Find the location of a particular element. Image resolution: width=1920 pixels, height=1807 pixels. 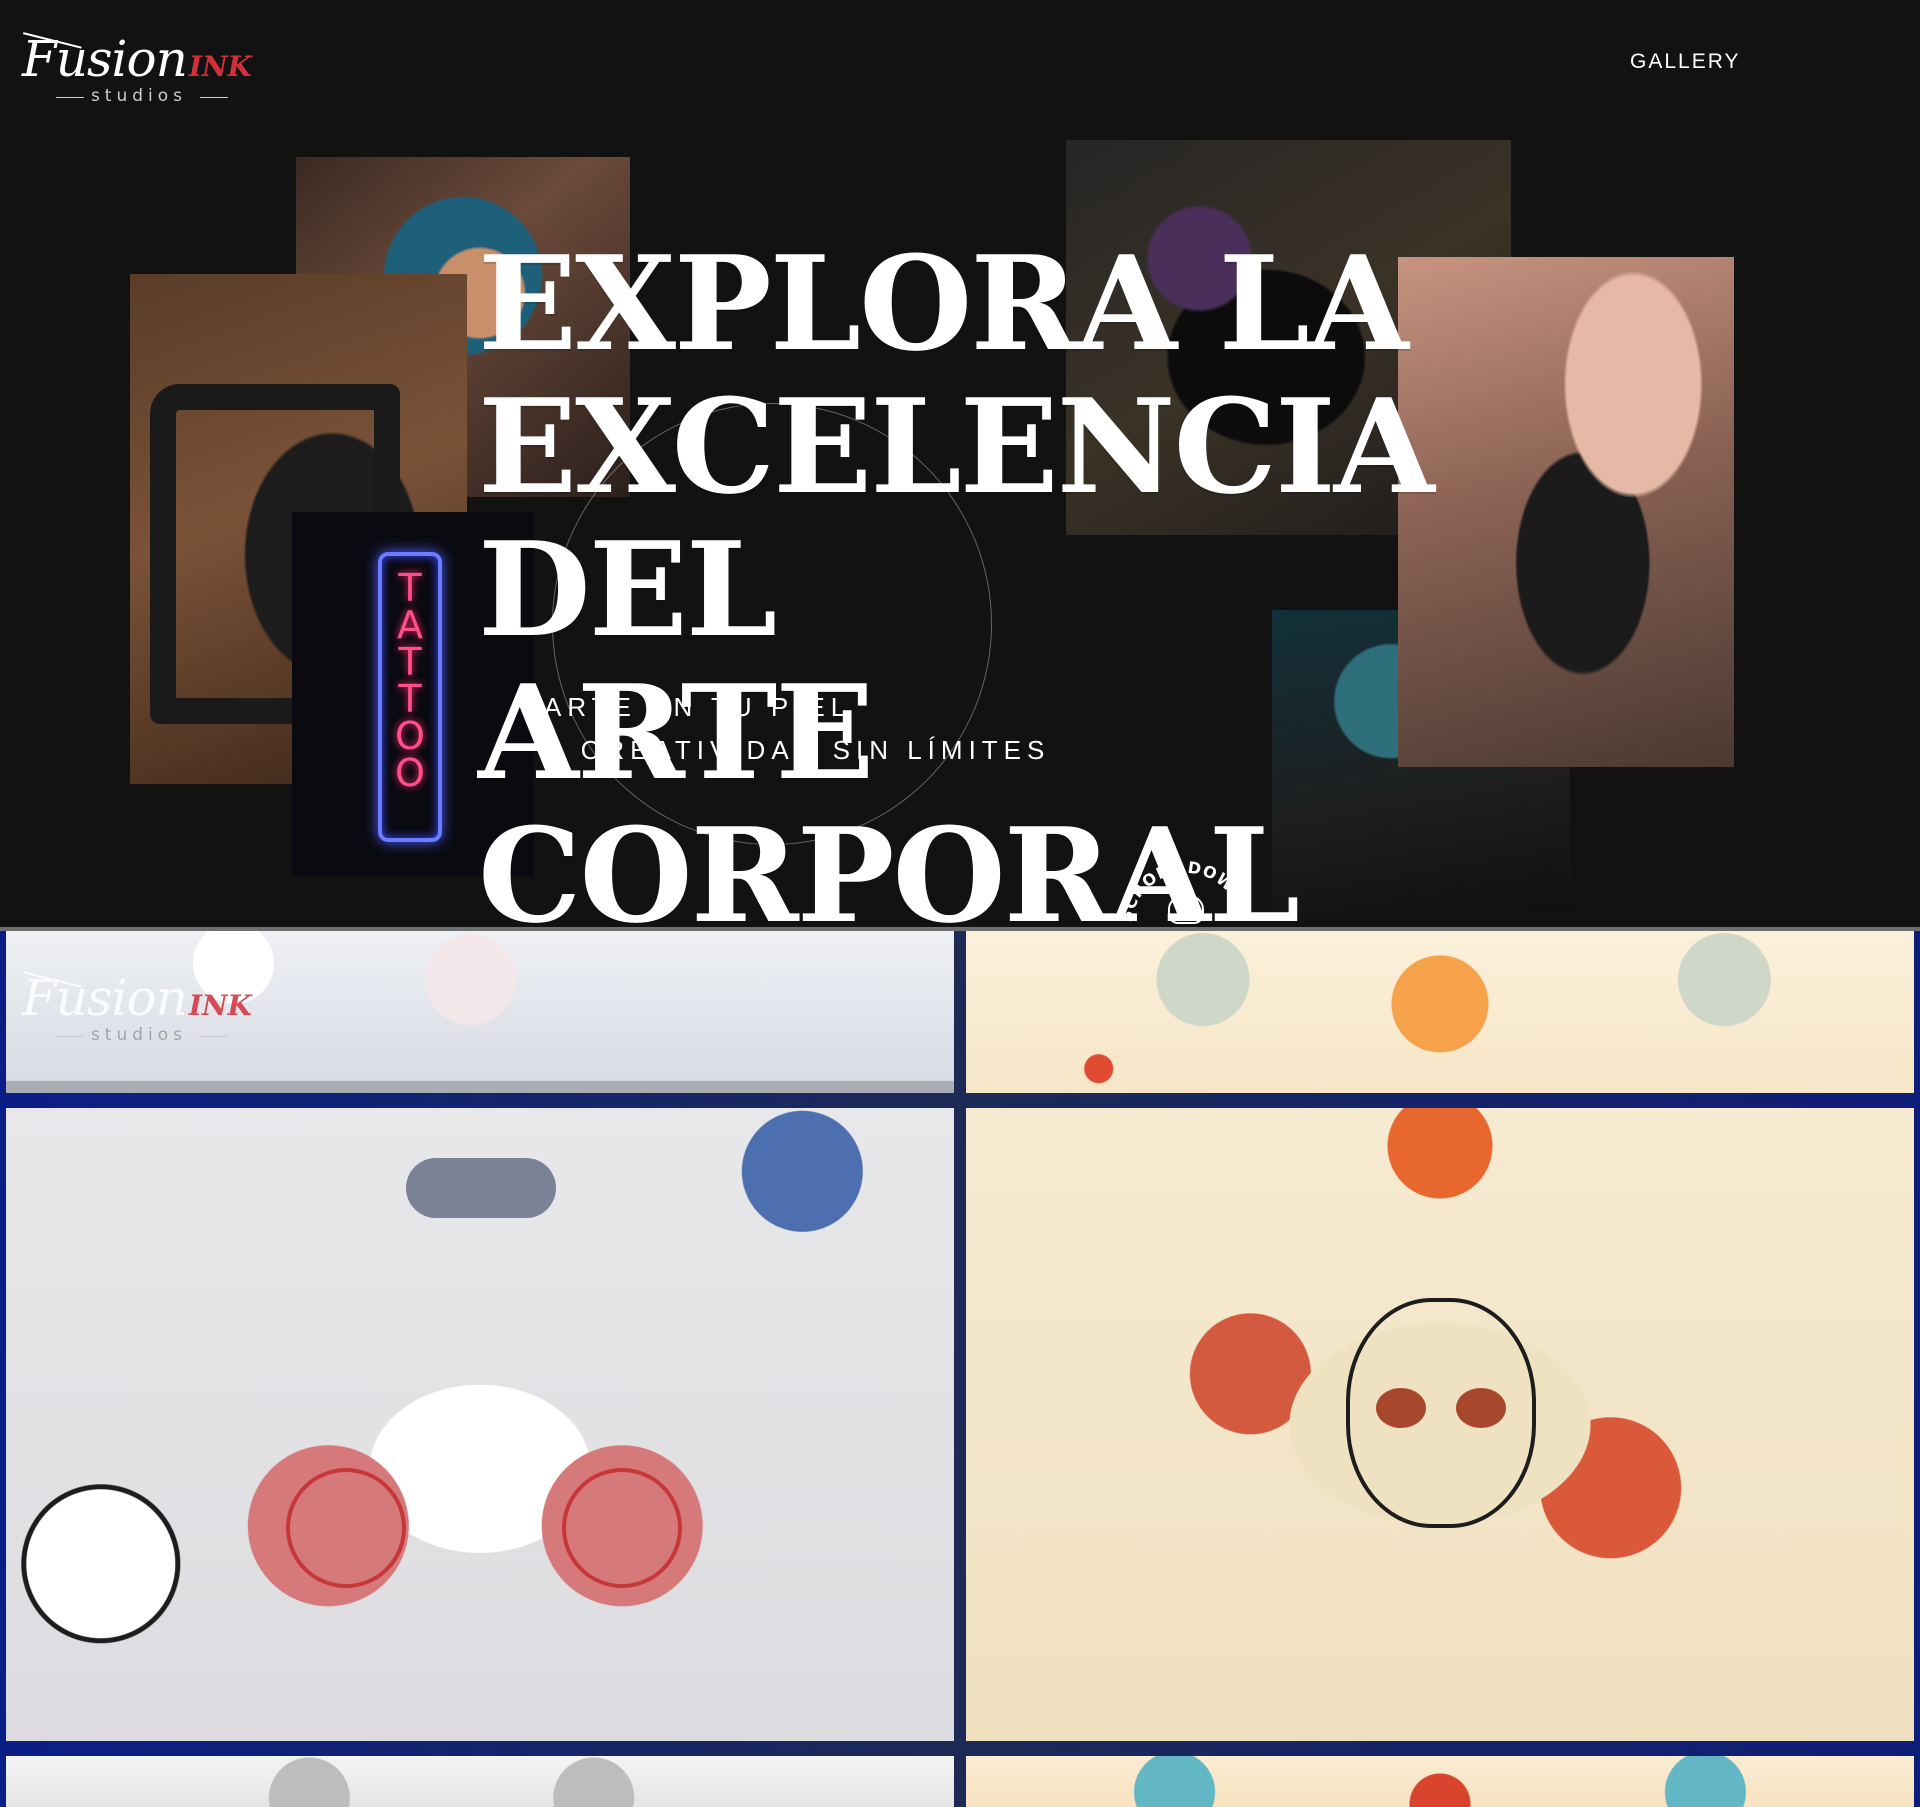

hero-subtitle-line: & CREATIVIDAD SIN LÍMITES is located at coordinates (797, 750).